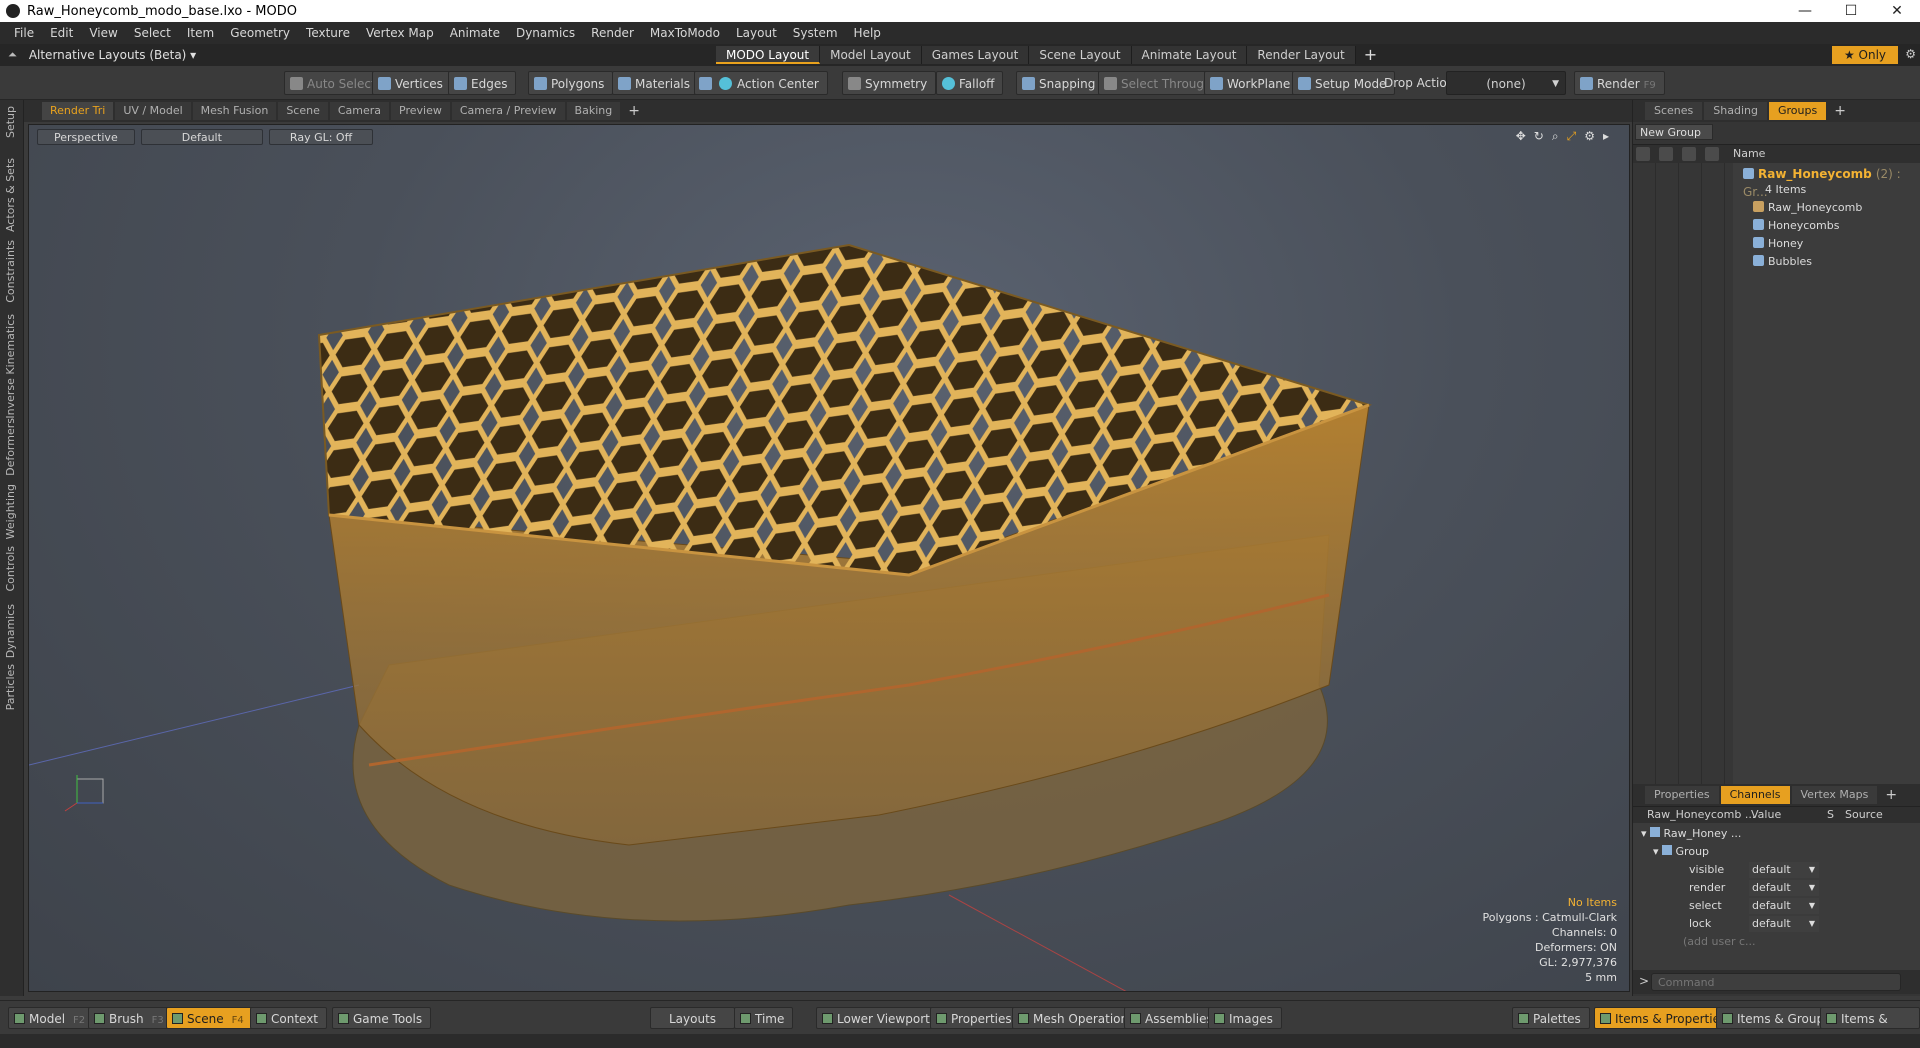  I want to click on strip-tab-deformers: Deformers, so click(10, 447).